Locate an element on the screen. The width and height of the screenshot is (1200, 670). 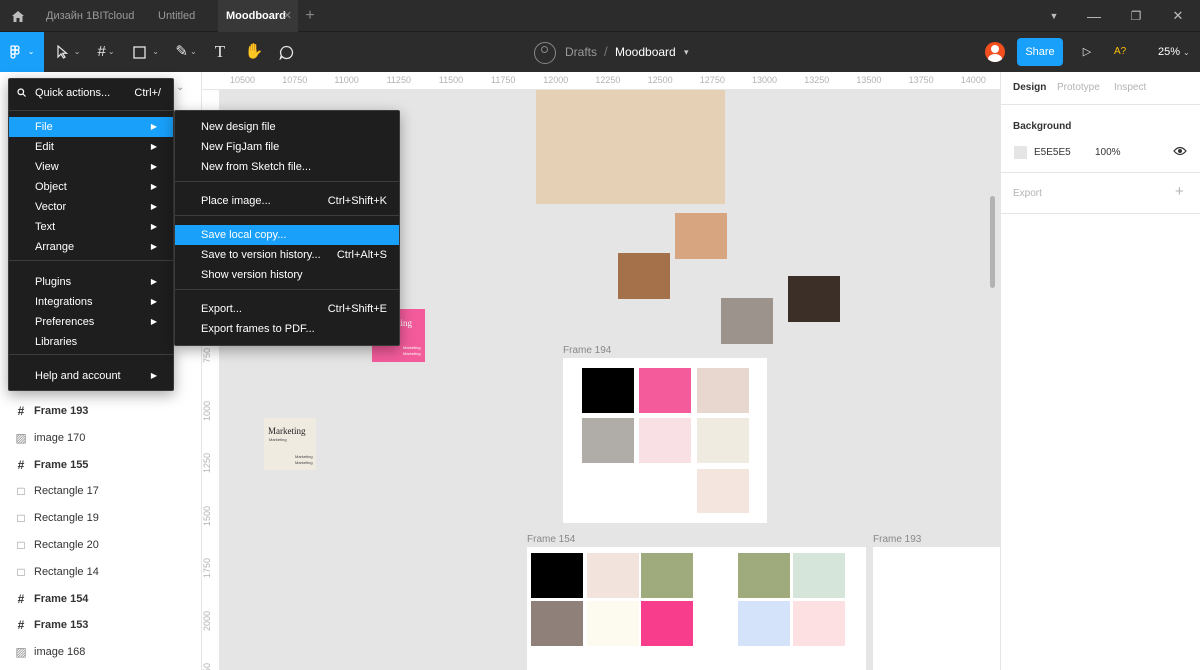
layer-item: # Frame 193 is located at coordinates (100, 411).